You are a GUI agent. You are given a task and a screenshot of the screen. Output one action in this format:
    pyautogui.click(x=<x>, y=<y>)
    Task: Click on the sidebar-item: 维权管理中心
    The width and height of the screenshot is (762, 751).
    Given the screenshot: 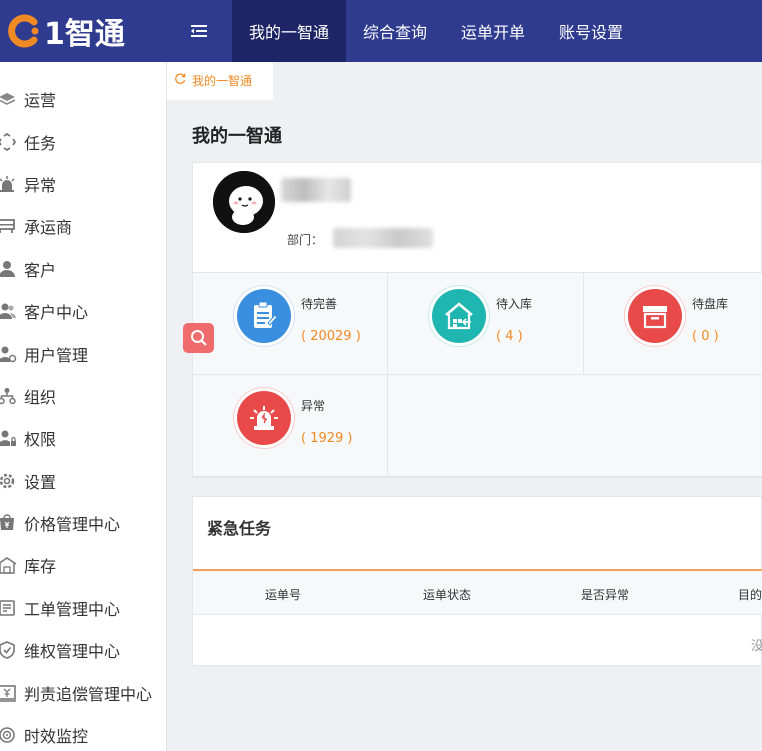 What is the action you would take?
    pyautogui.click(x=83, y=650)
    